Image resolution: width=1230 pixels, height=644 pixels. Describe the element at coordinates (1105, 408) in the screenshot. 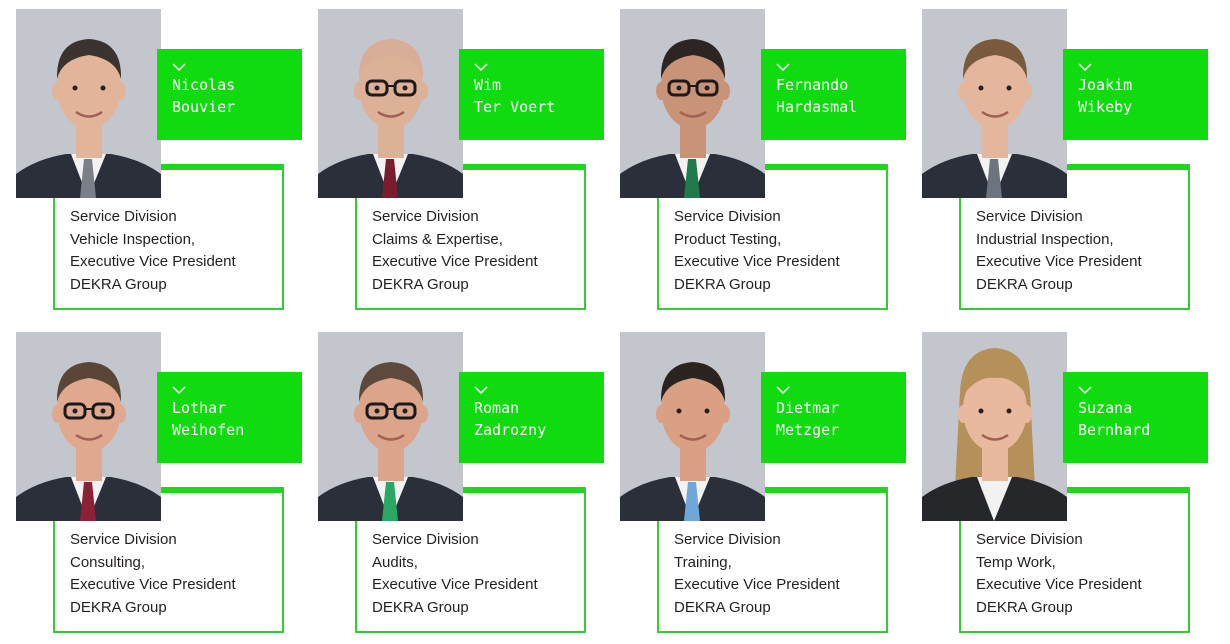

I see `first-name: Suzana` at that location.